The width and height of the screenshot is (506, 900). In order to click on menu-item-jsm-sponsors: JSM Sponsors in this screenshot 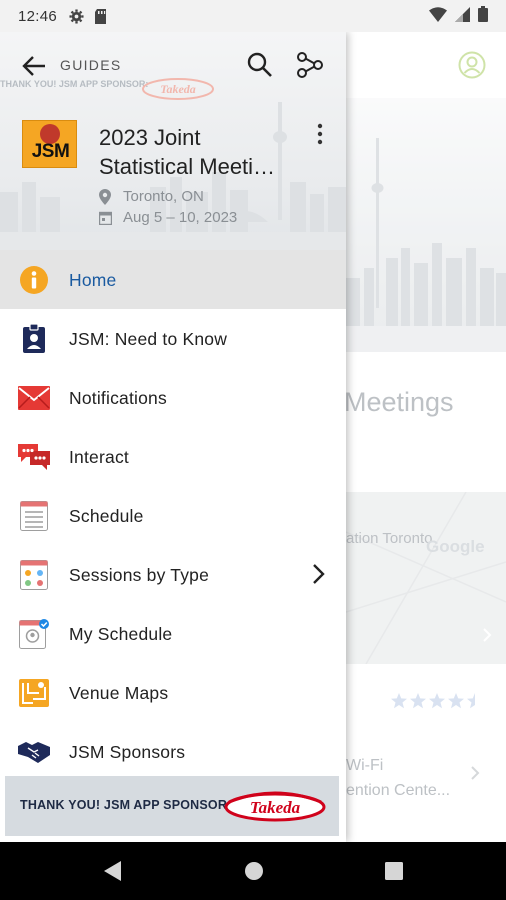, I will do `click(173, 751)`.